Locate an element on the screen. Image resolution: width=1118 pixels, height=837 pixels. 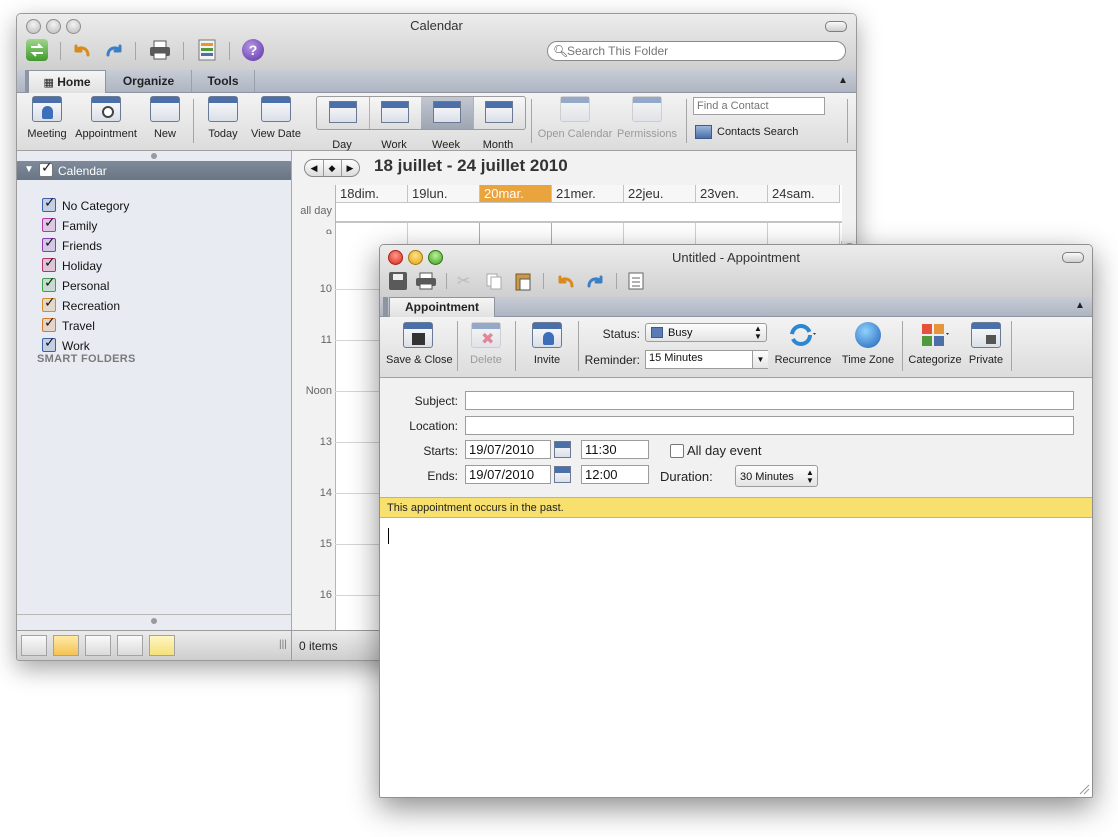
view-date-button: View Date is located at coordinates (276, 118).